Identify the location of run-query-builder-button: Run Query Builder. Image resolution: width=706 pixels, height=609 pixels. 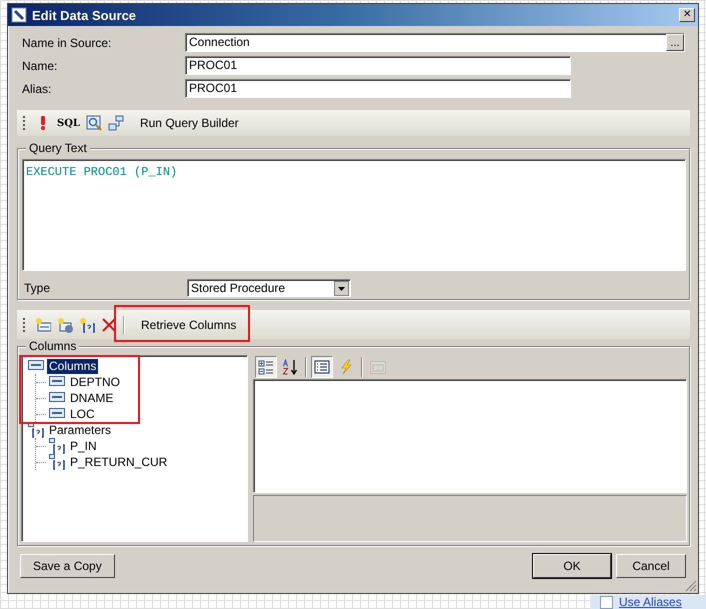
(189, 123).